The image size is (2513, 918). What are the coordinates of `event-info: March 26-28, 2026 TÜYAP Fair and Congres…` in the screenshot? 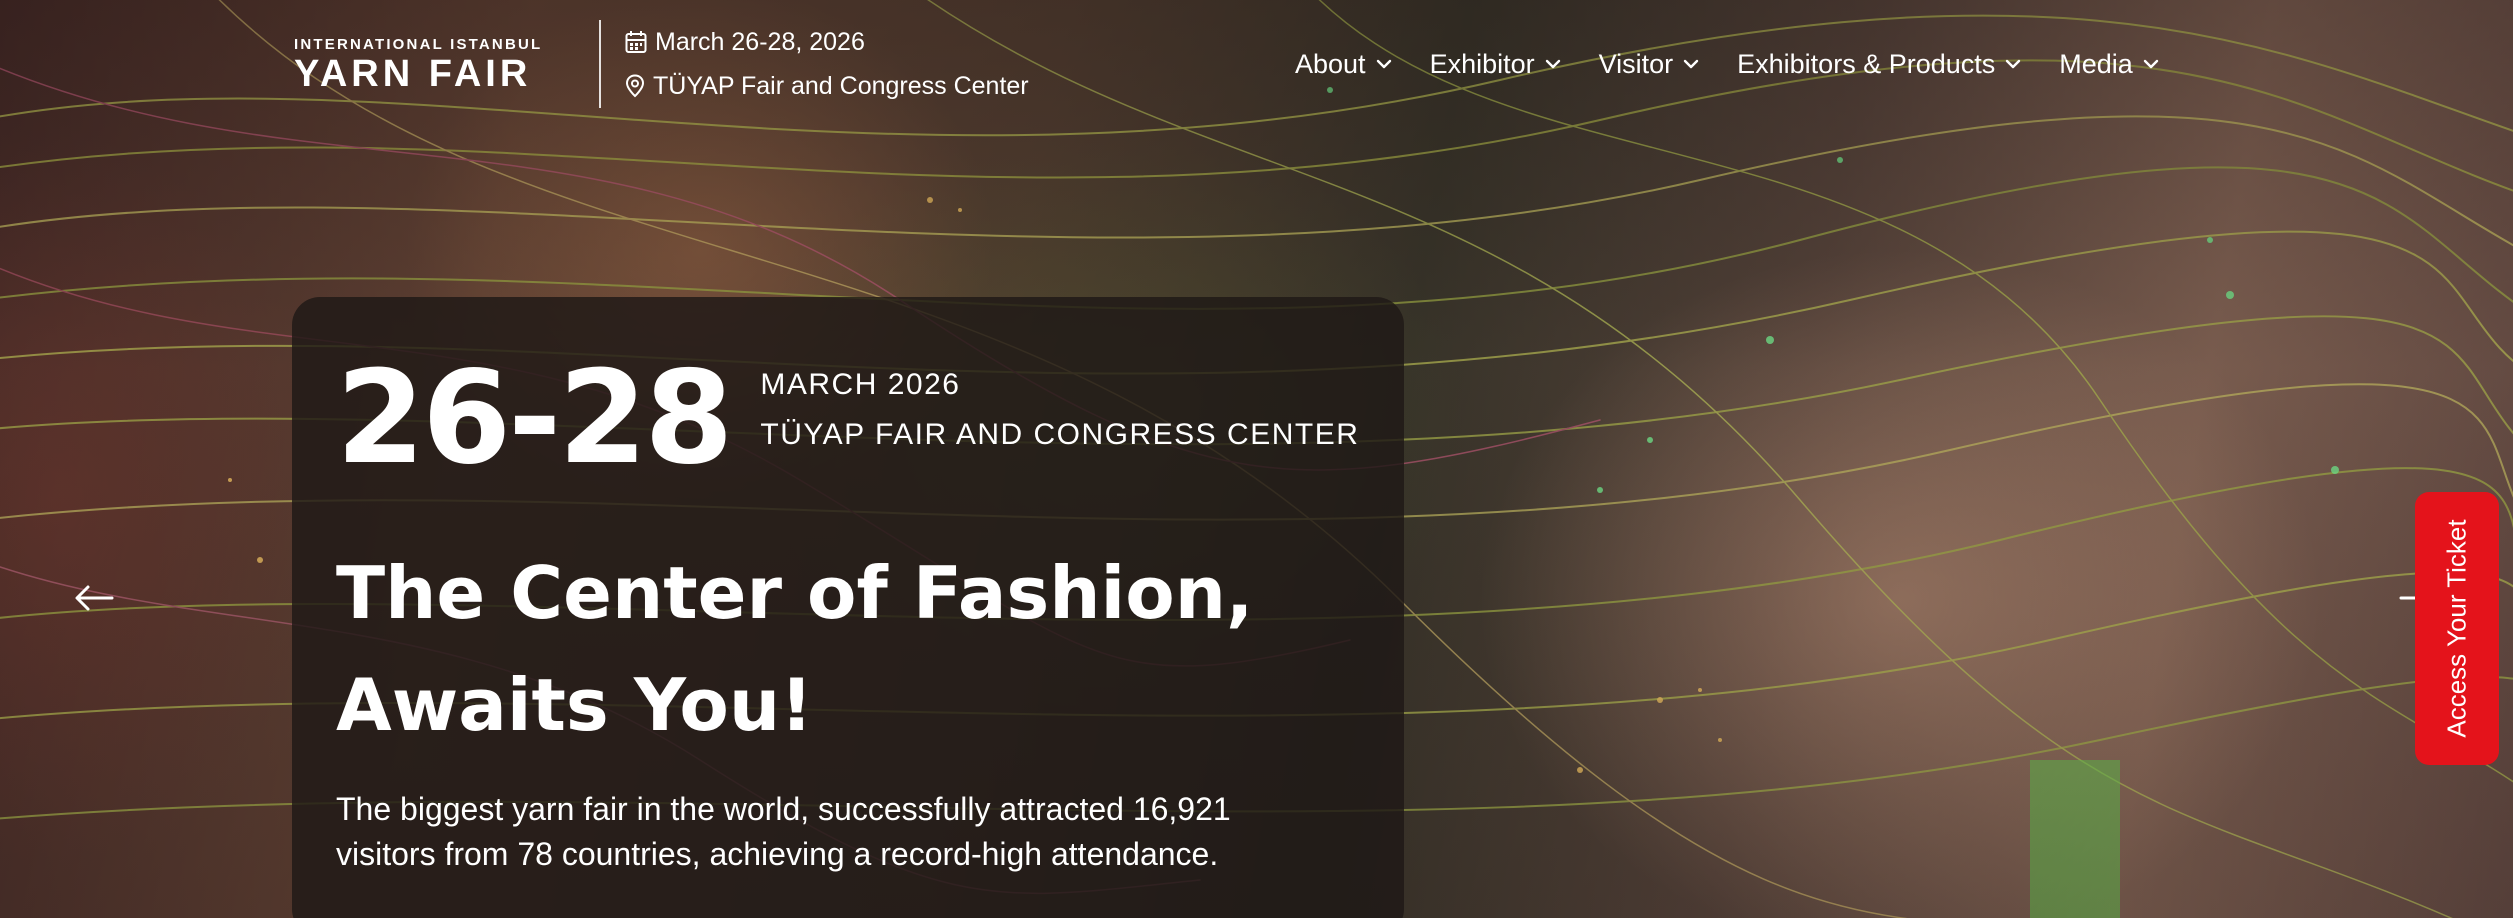 It's located at (827, 68).